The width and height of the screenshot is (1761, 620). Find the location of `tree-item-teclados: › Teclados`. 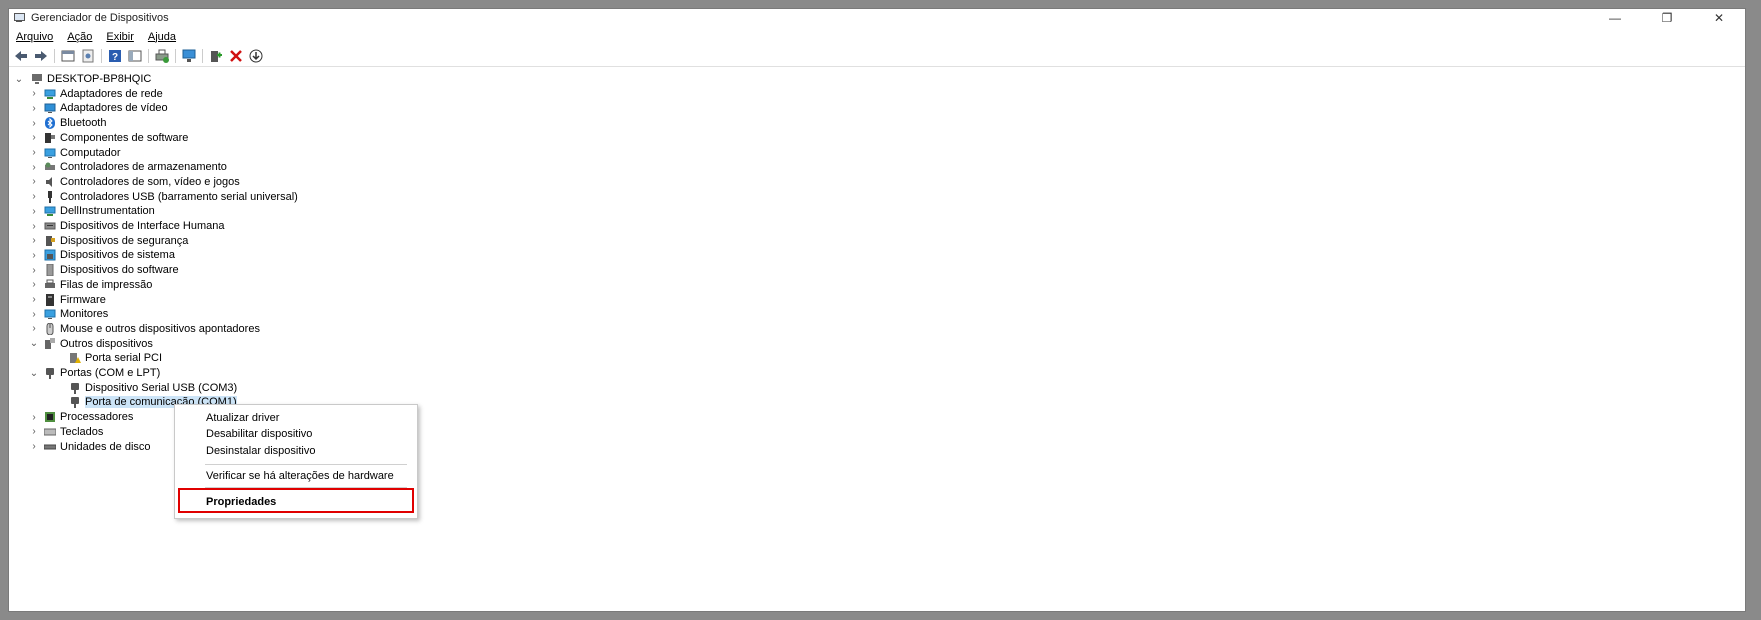

tree-item-teclados: › Teclados is located at coordinates (67, 432).